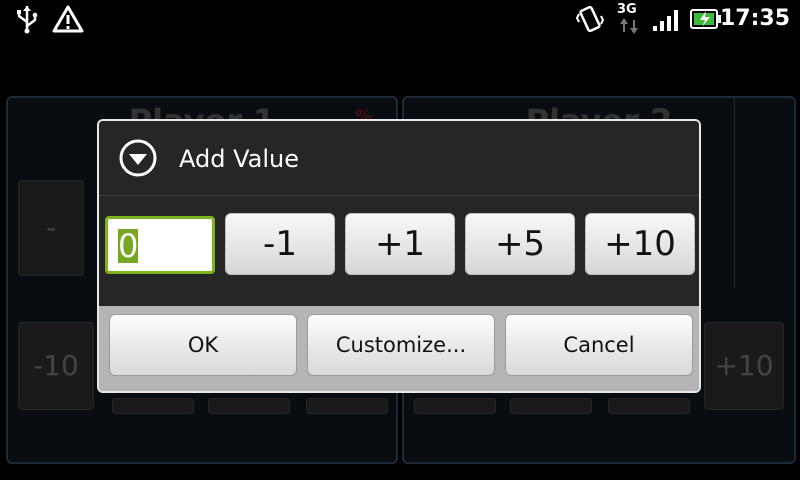 The height and width of the screenshot is (480, 800). I want to click on usb-icon, so click(27, 20).